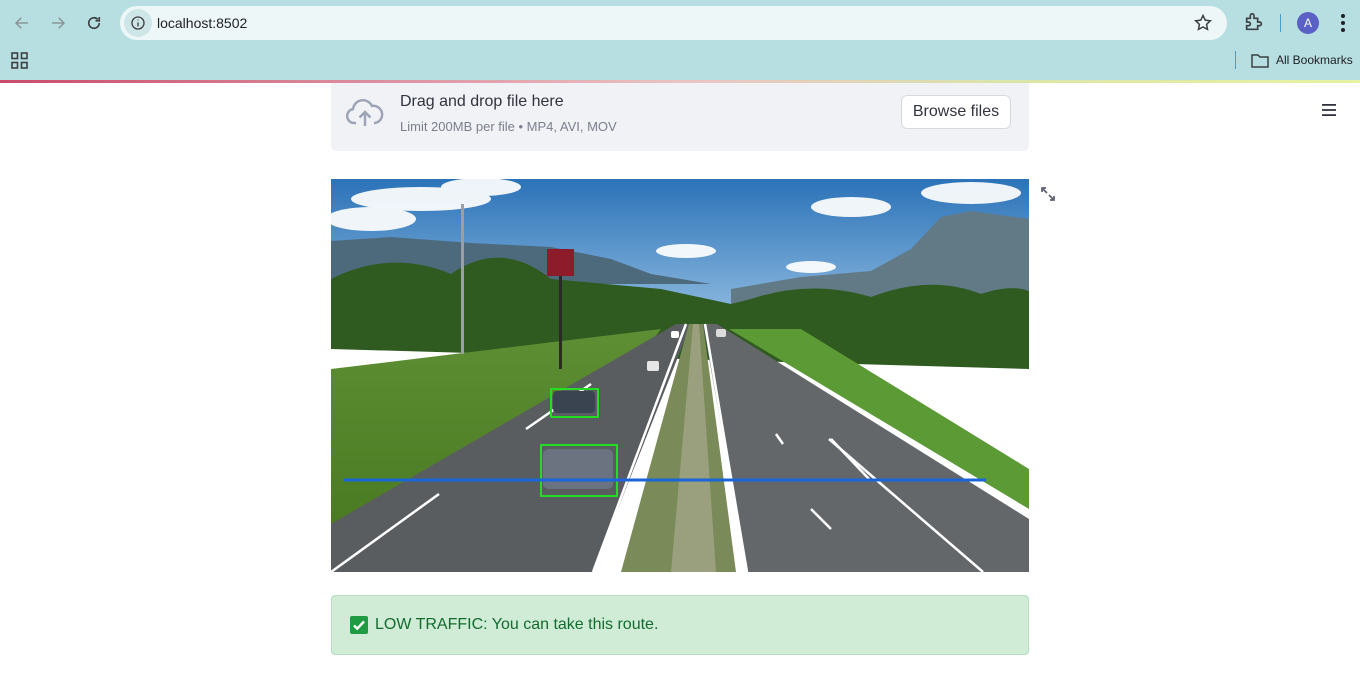 Image resolution: width=1360 pixels, height=697 pixels. I want to click on url-text: localhost:8502, so click(202, 23).